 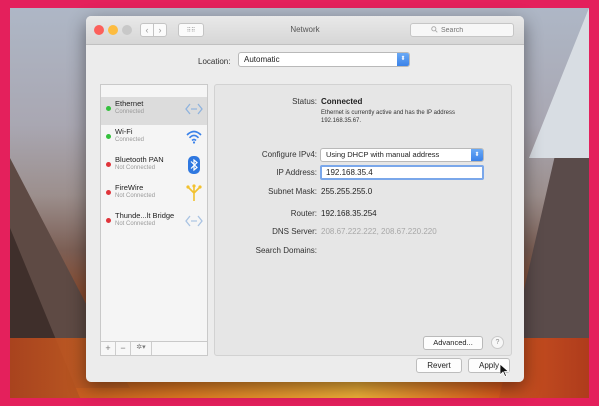 I want to click on service-name: Wi-Fi, so click(x=124, y=131).